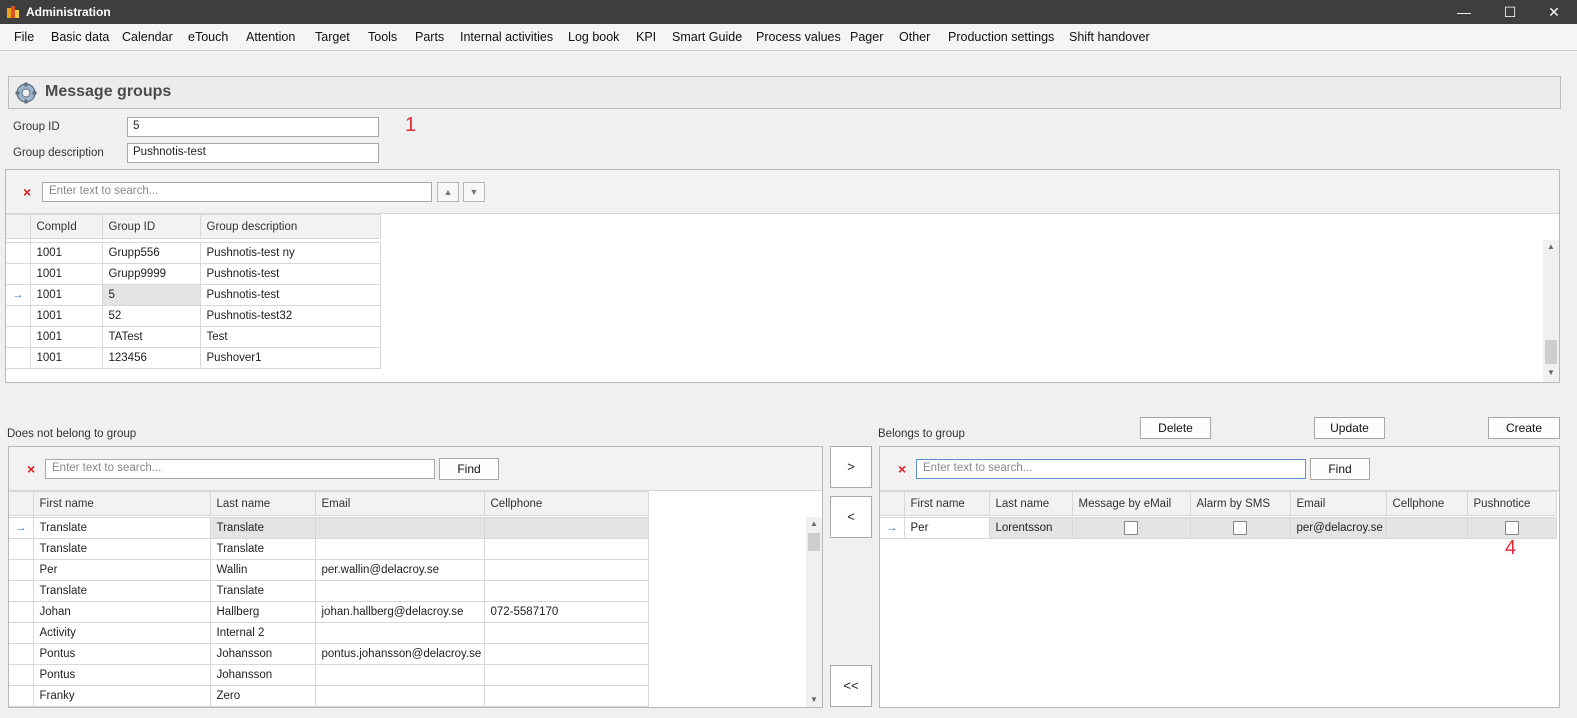 Image resolution: width=1577 pixels, height=718 pixels. I want to click on in-group-label: Belongs to group, so click(921, 434).